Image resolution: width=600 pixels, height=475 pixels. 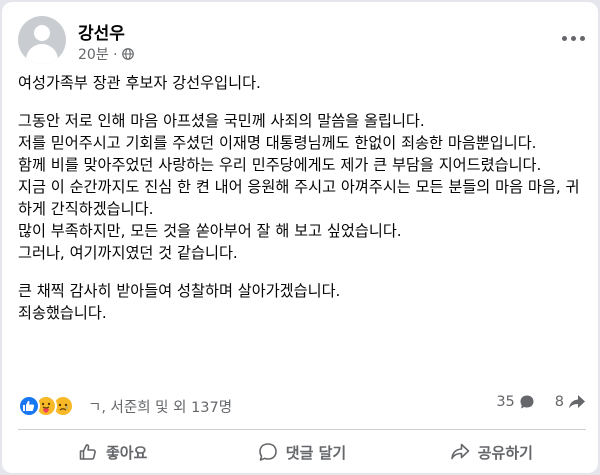 What do you see at coordinates (302, 406) in the screenshot?
I see `reactions-bar: ㄱ, 서준희 및 외 137명 35 8` at bounding box center [302, 406].